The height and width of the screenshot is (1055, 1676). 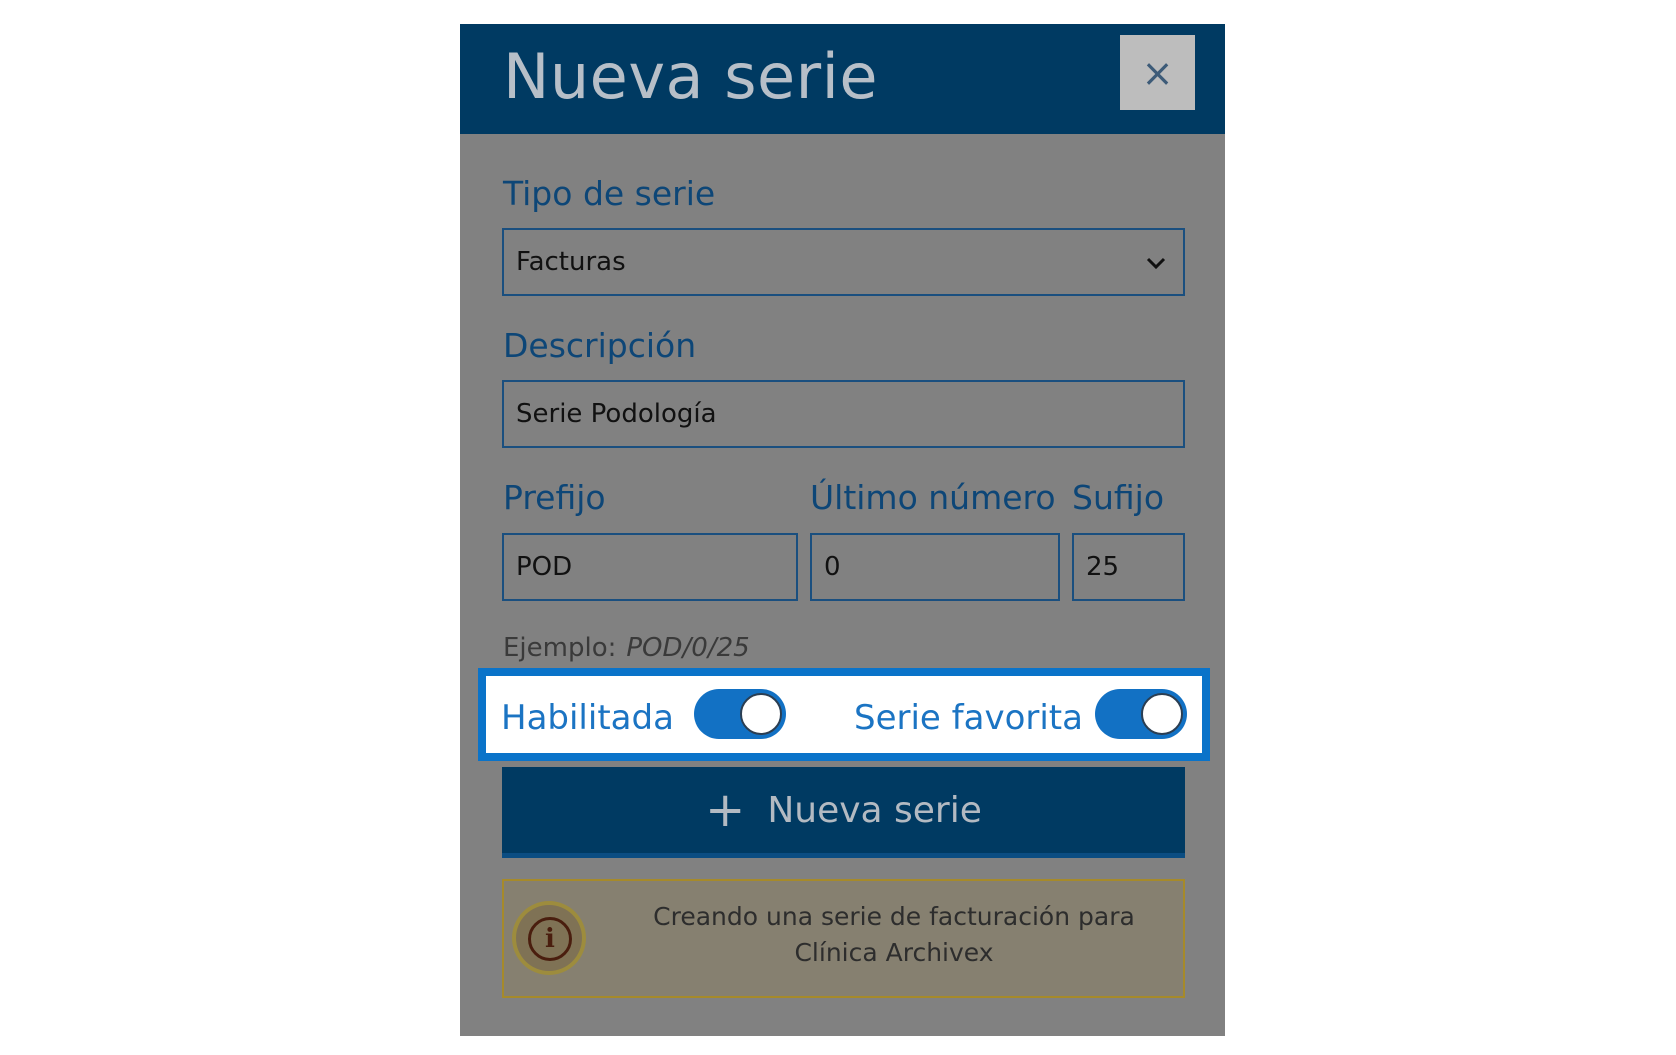 I want to click on dialog-header: Nueva serie ×, so click(x=842, y=79).